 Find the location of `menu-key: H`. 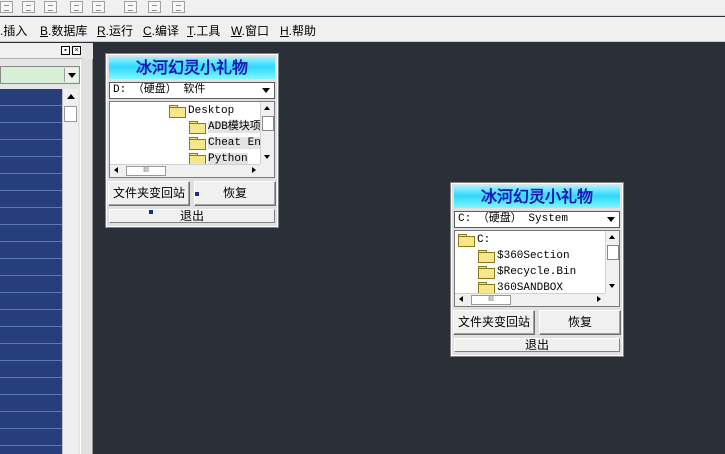

menu-key: H is located at coordinates (284, 31).